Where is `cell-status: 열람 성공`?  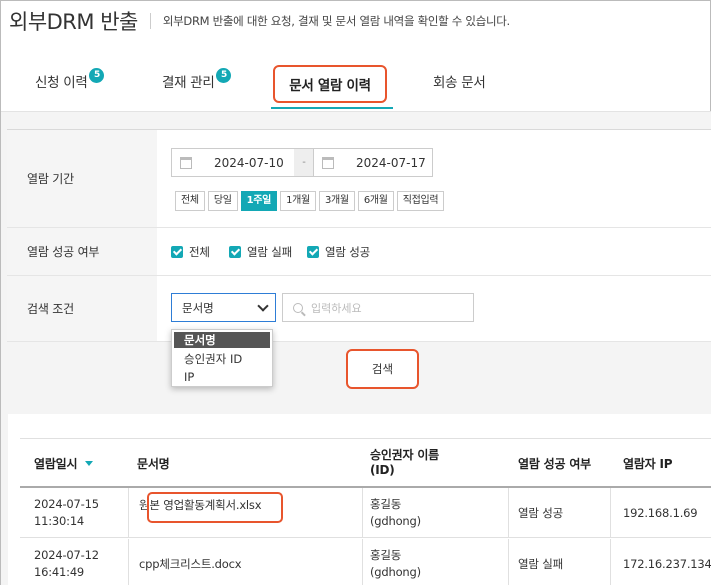 cell-status: 열람 성공 is located at coordinates (540, 512).